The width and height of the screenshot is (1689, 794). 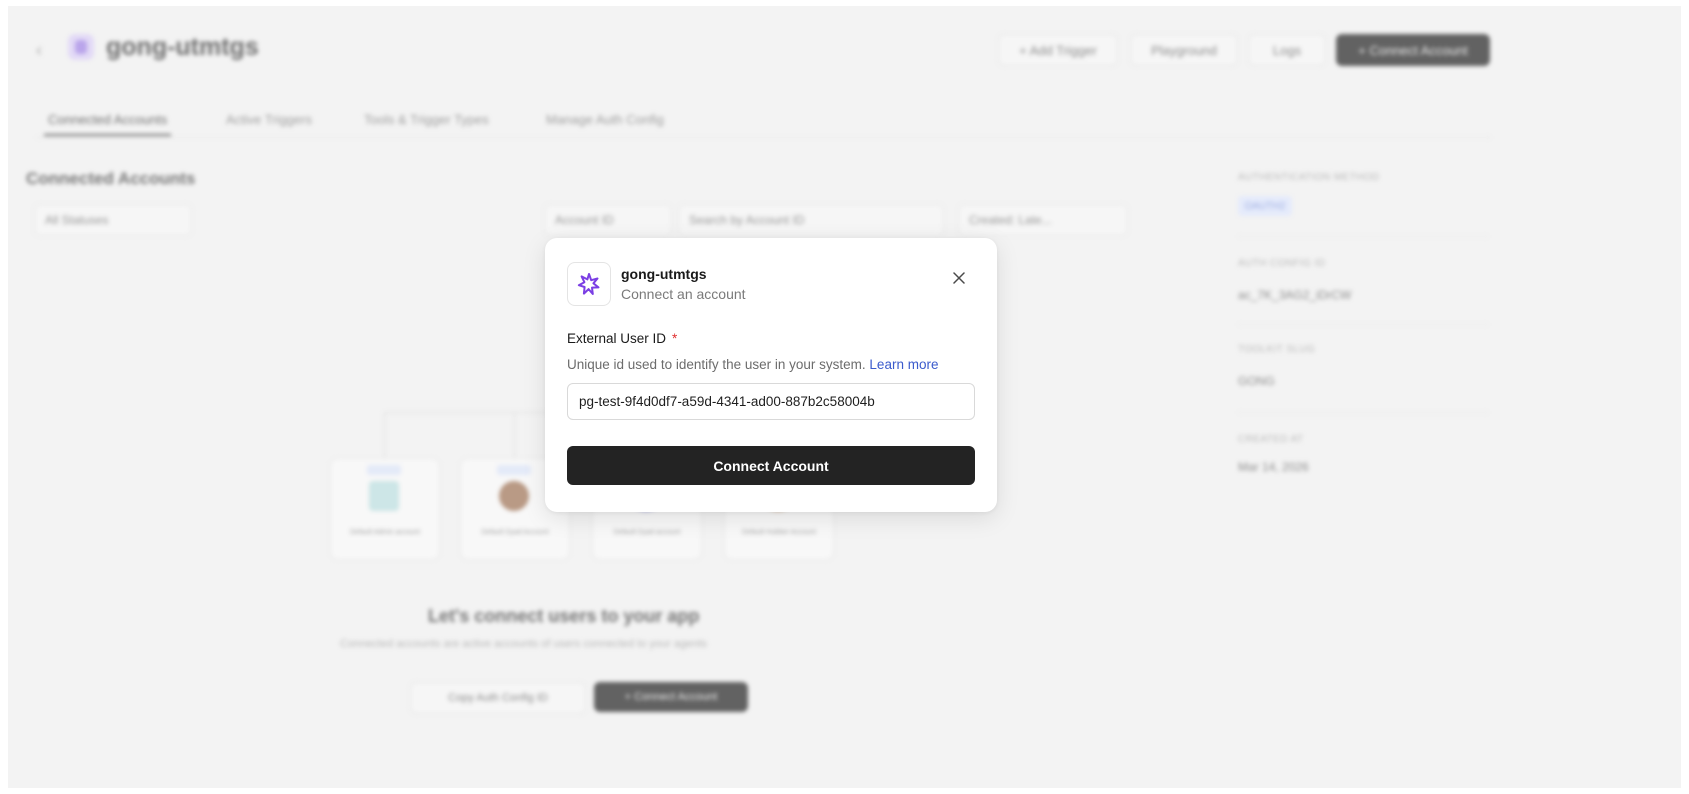 What do you see at coordinates (664, 274) in the screenshot?
I see `modal-title: gong-utmtgs` at bounding box center [664, 274].